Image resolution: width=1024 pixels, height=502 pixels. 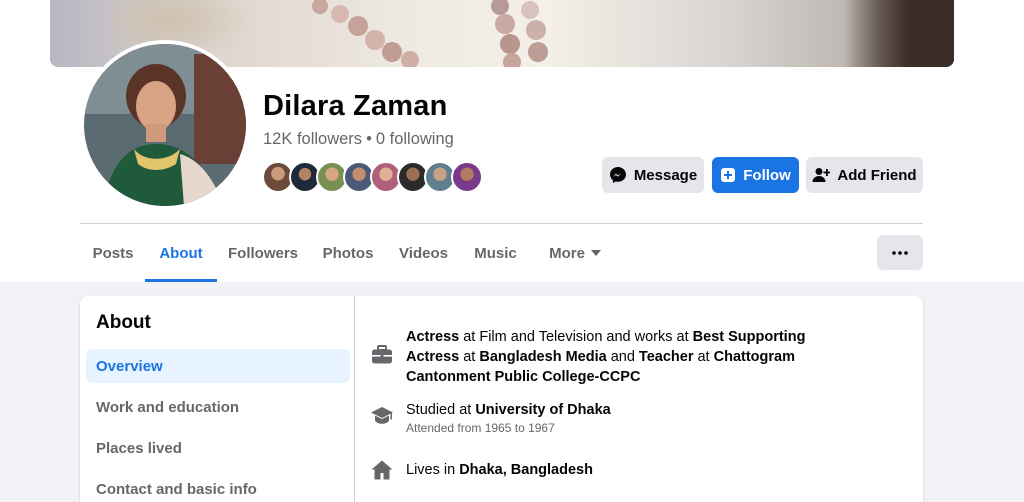 I want to click on sidebar-item-overview: Overview, so click(x=218, y=366).